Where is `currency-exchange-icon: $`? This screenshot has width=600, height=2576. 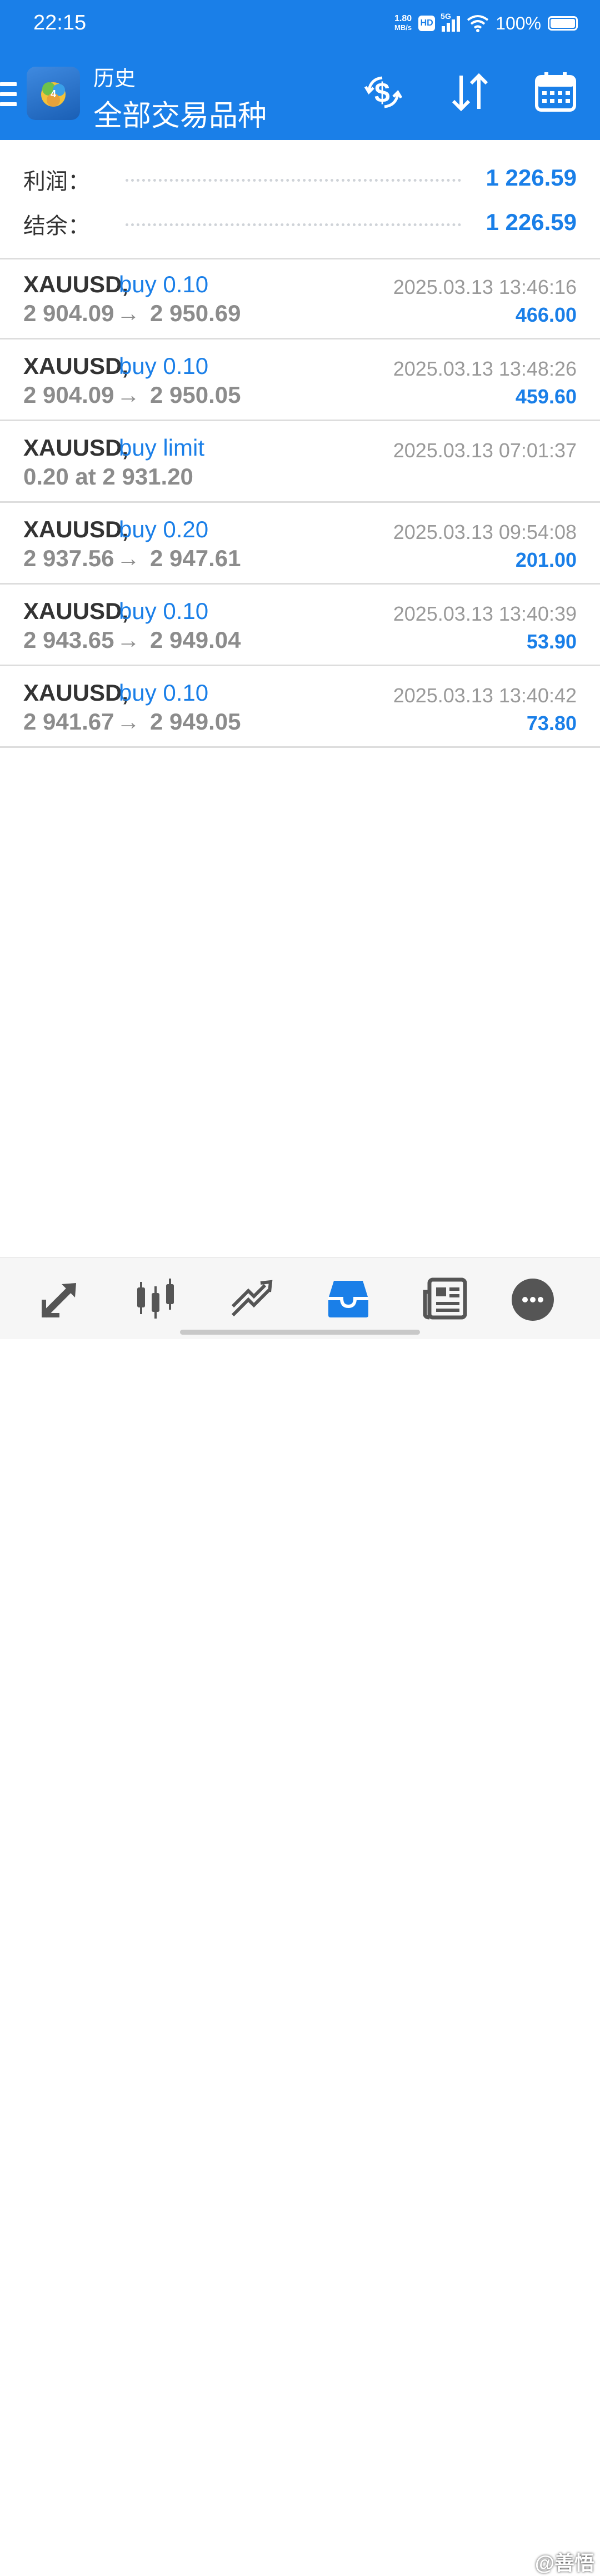 currency-exchange-icon: $ is located at coordinates (384, 92).